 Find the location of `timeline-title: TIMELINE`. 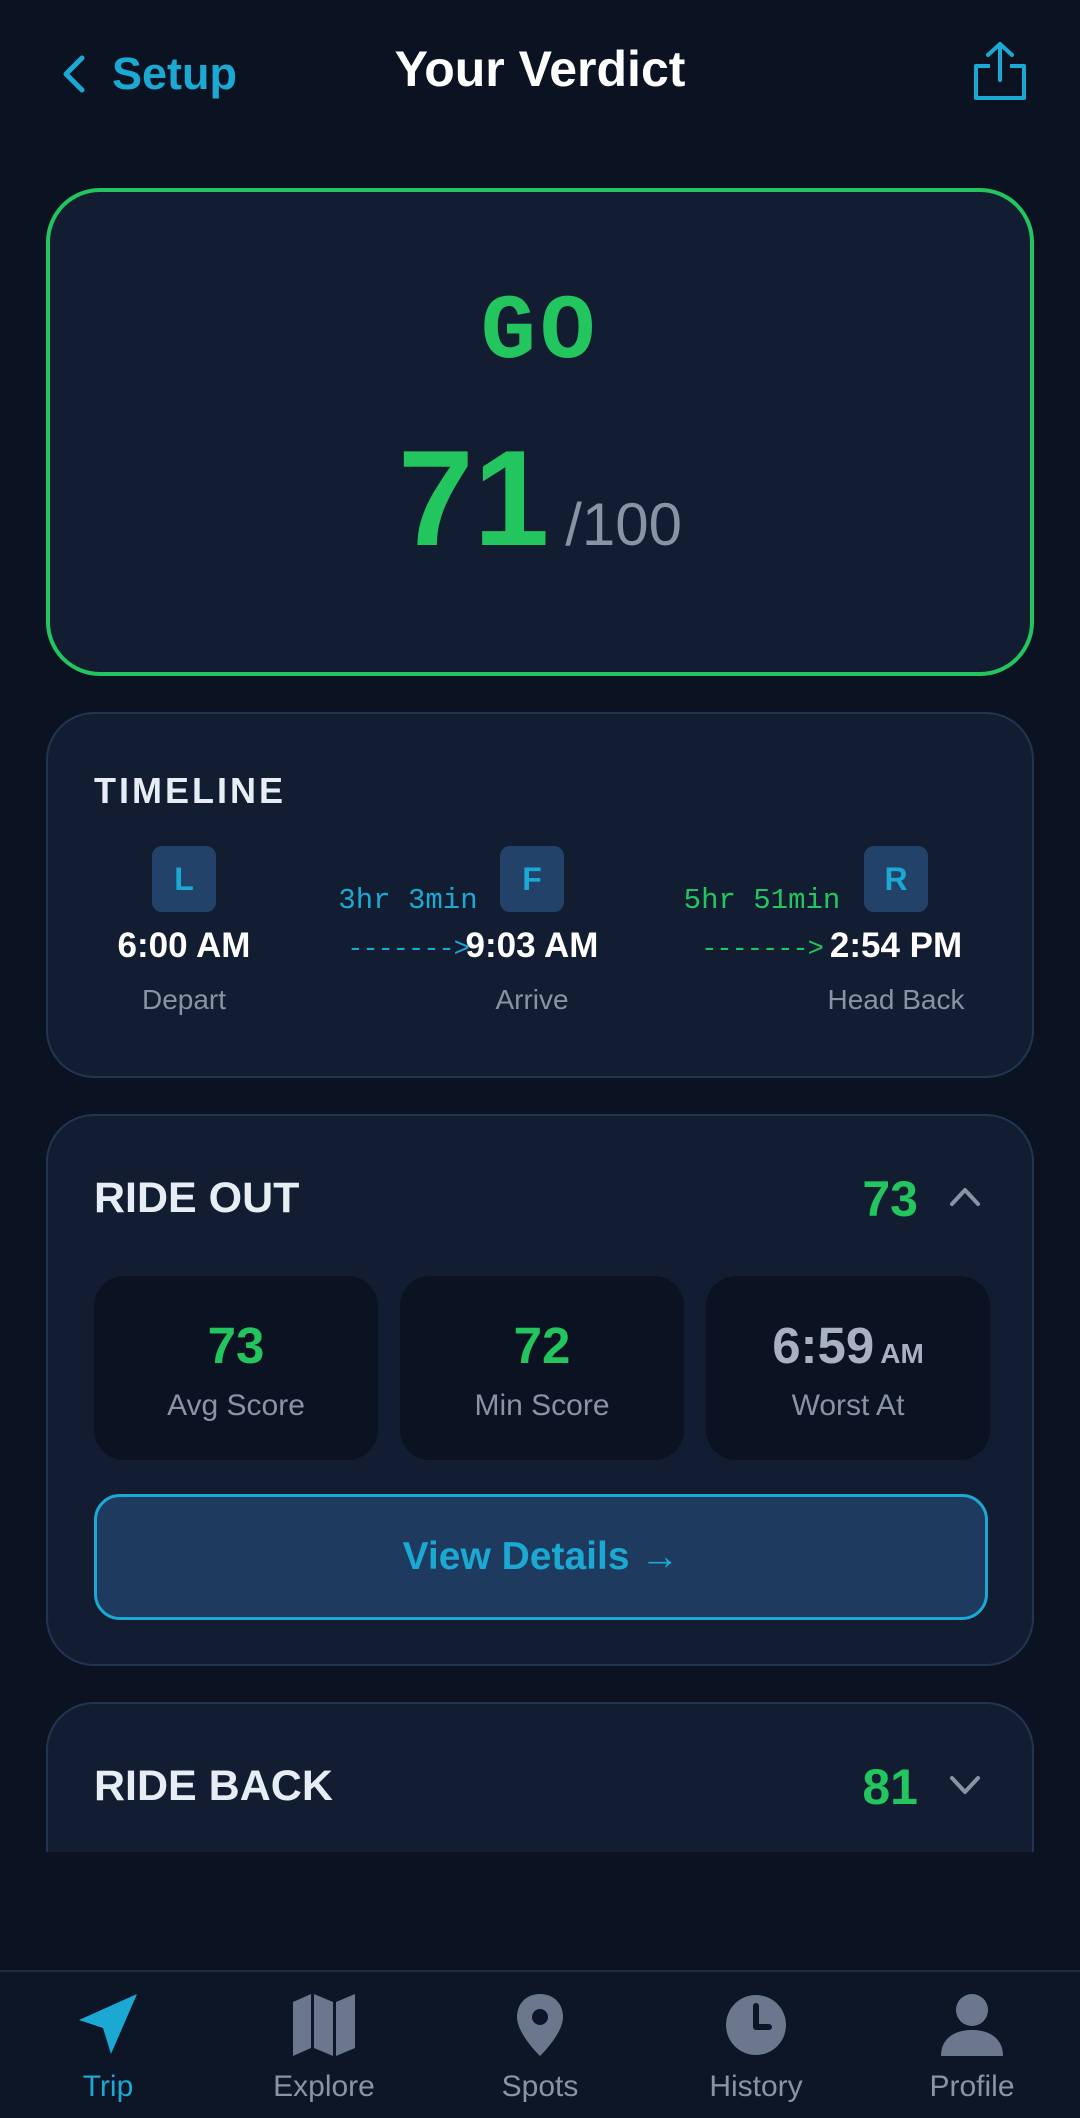

timeline-title: TIMELINE is located at coordinates (190, 790).